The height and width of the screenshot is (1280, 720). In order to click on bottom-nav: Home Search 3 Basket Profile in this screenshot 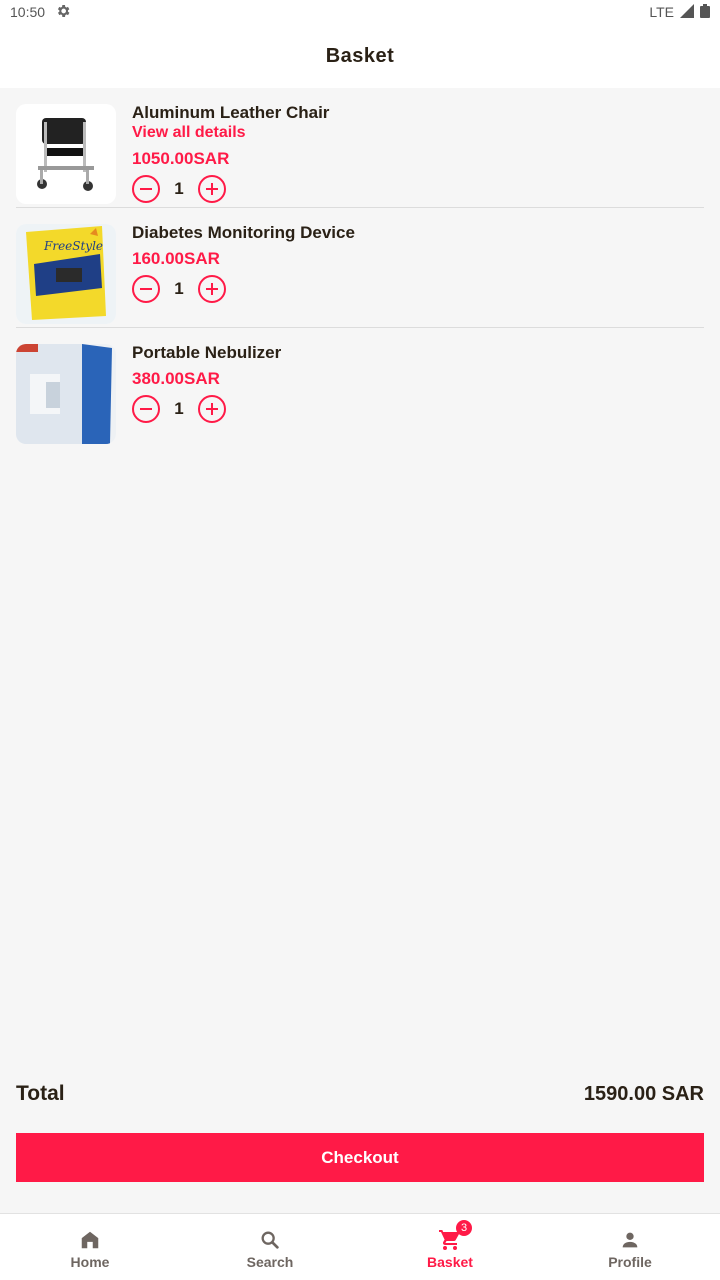, I will do `click(360, 1246)`.